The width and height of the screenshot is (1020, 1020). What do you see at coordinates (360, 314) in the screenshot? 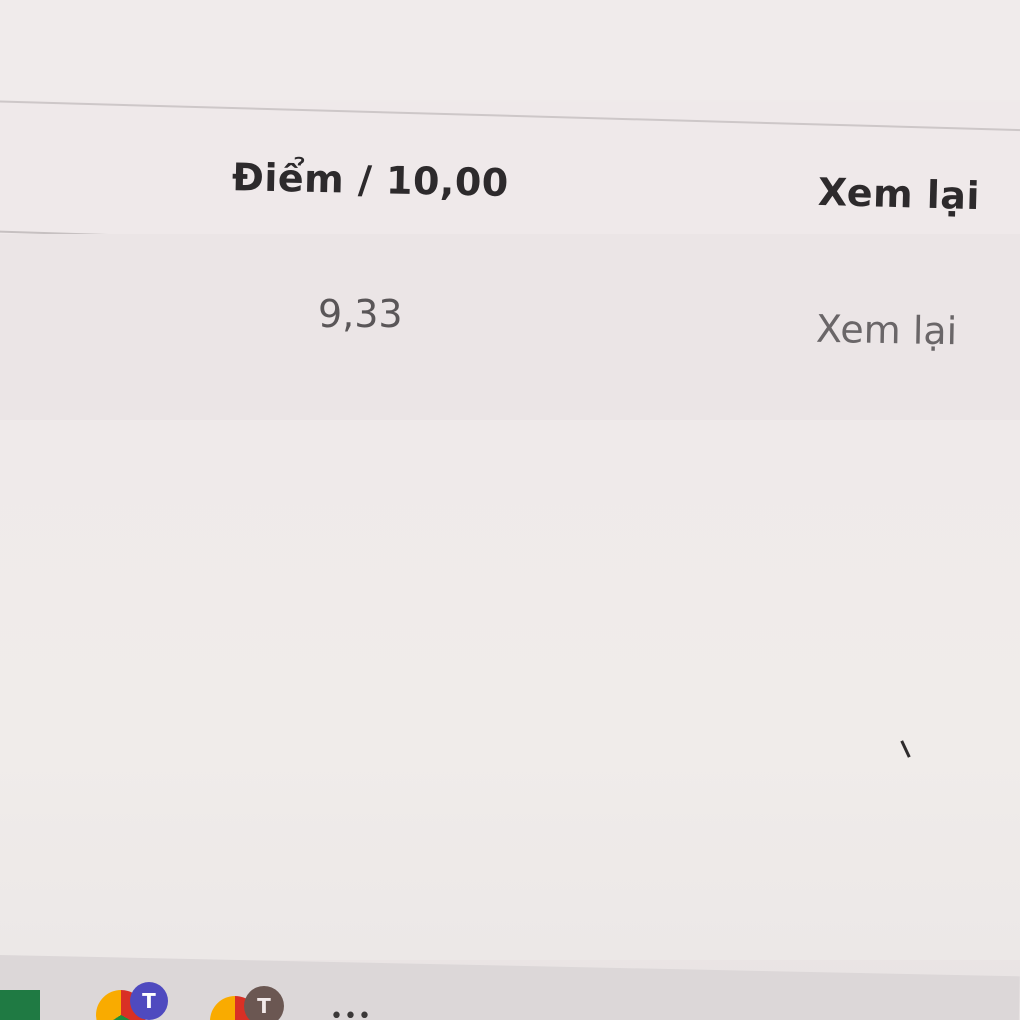
I see `attempt-score-cell: 9,33` at bounding box center [360, 314].